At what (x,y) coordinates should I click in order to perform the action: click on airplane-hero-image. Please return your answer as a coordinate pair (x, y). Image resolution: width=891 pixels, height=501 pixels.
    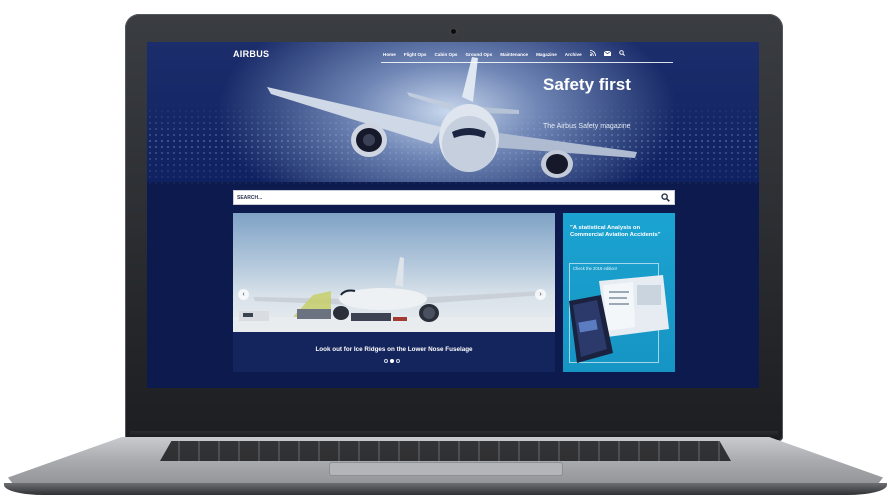
    Looking at the image, I should click on (452, 117).